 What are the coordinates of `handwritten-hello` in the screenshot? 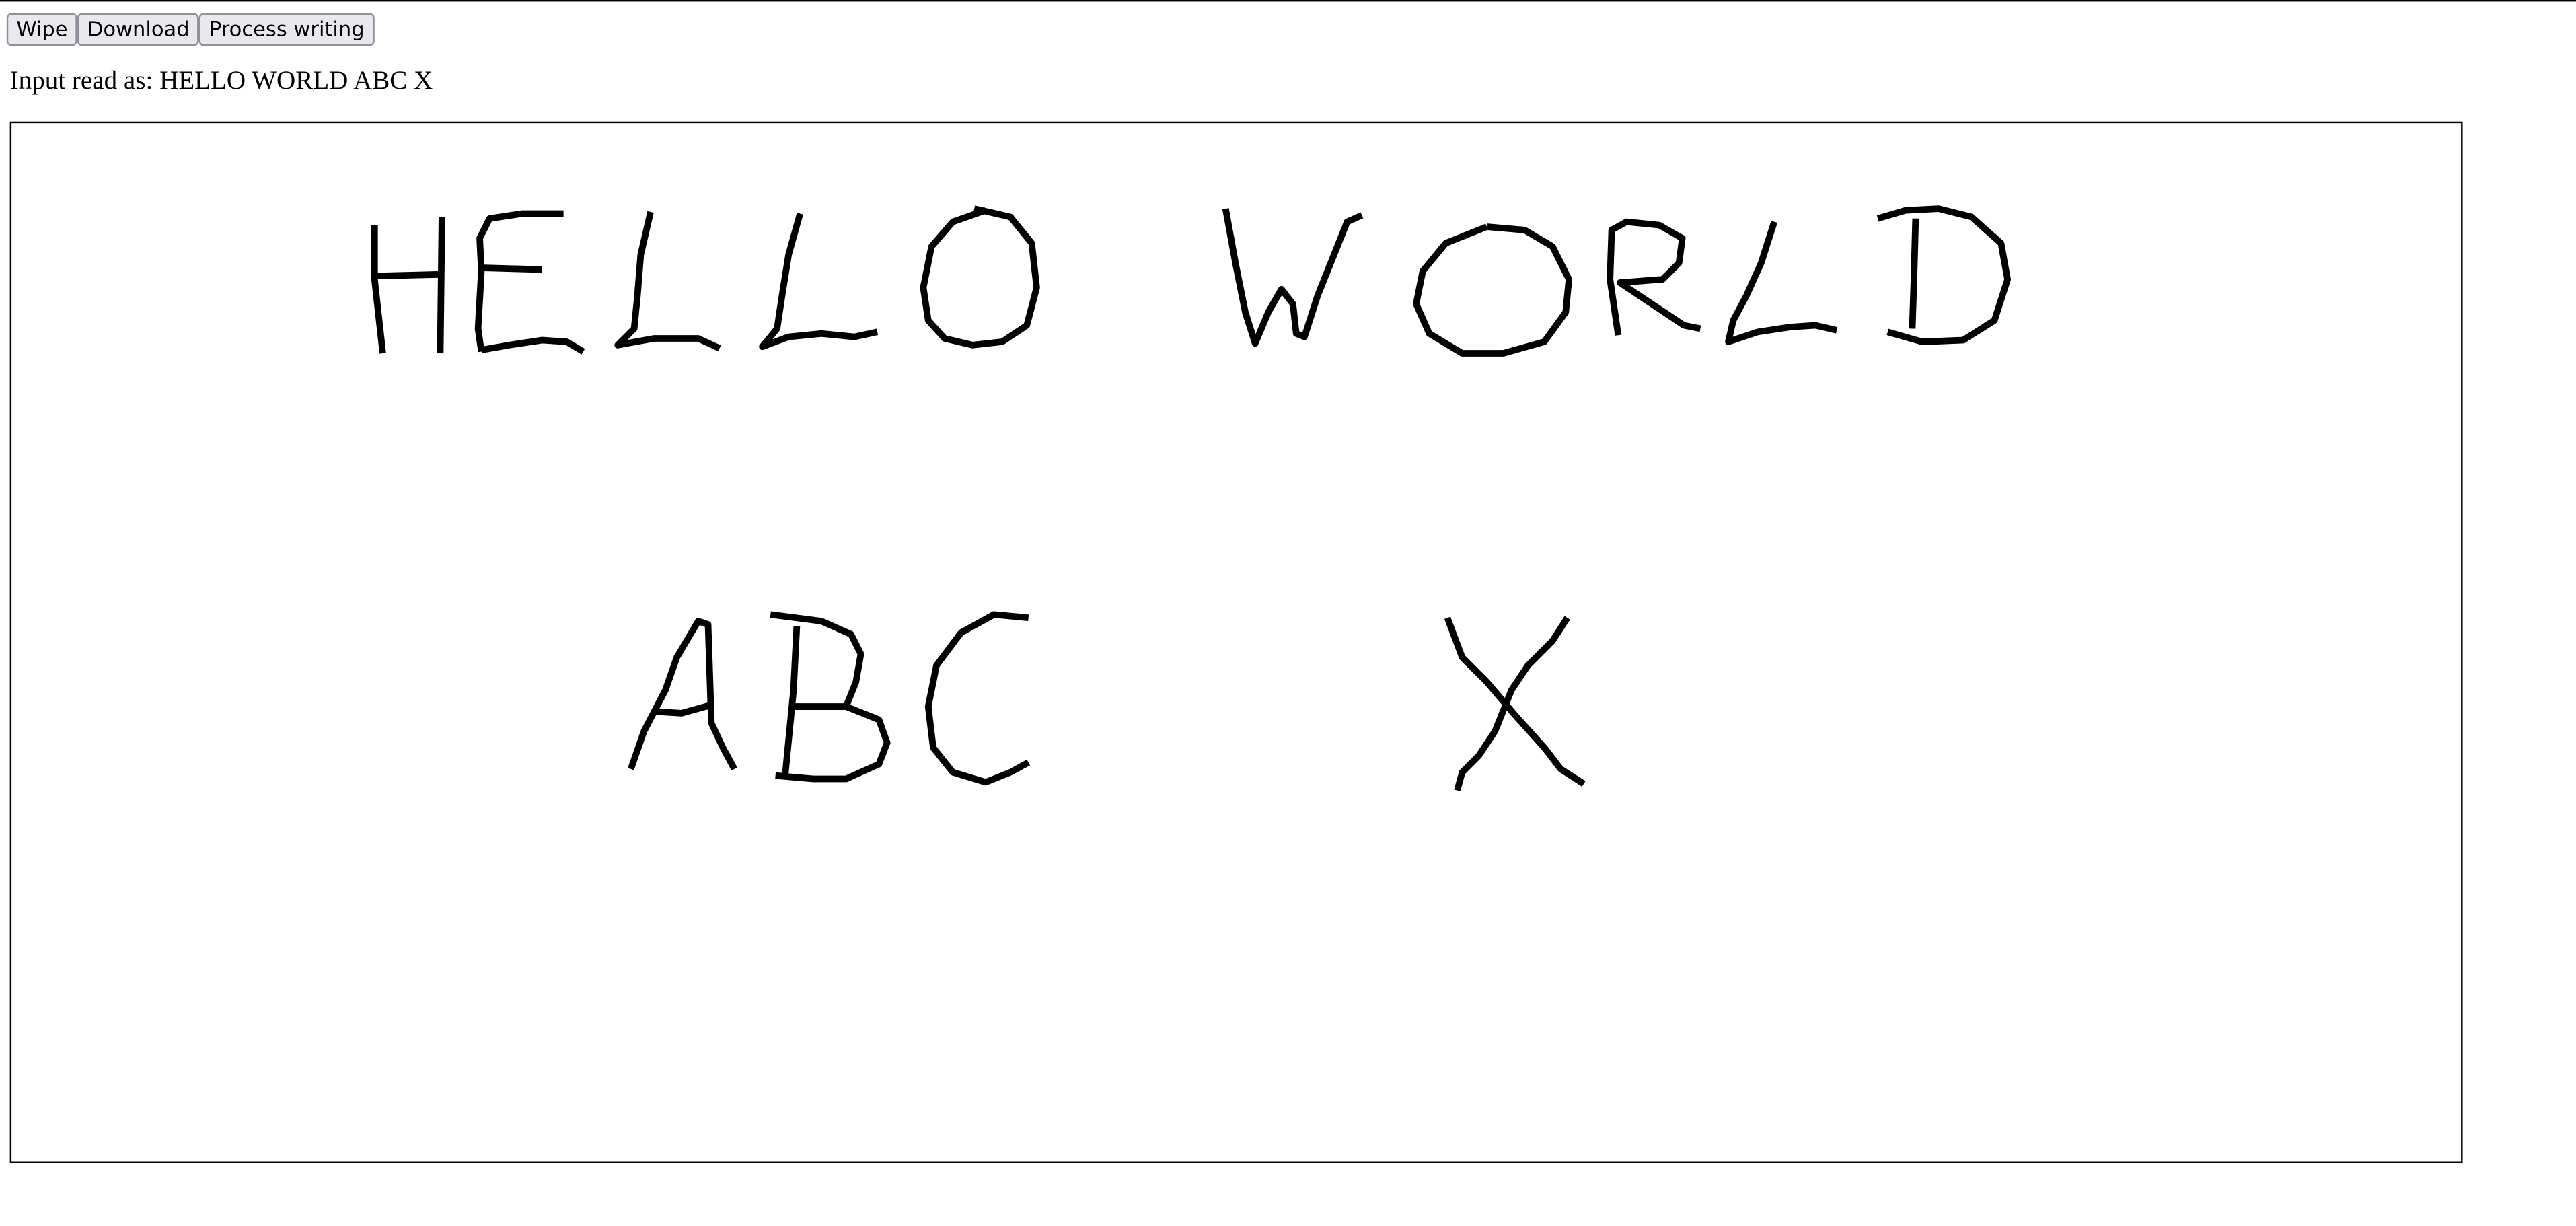 It's located at (706, 280).